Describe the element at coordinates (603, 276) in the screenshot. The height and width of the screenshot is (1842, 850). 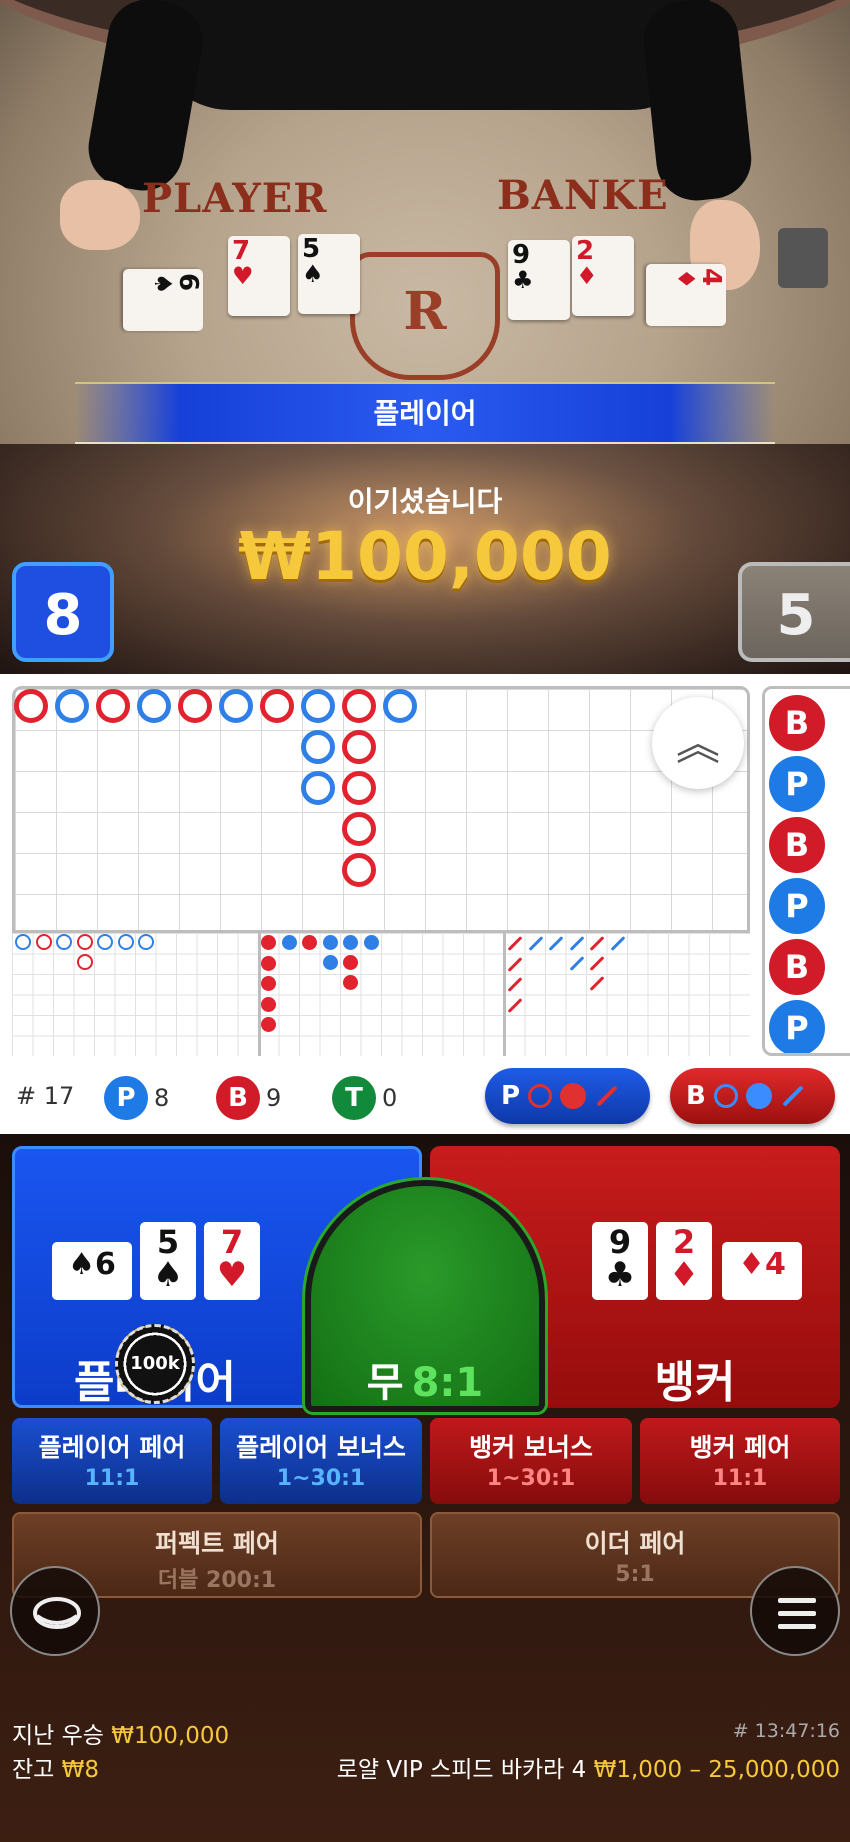
I see `table-card-banker-2: 2 ♦` at that location.